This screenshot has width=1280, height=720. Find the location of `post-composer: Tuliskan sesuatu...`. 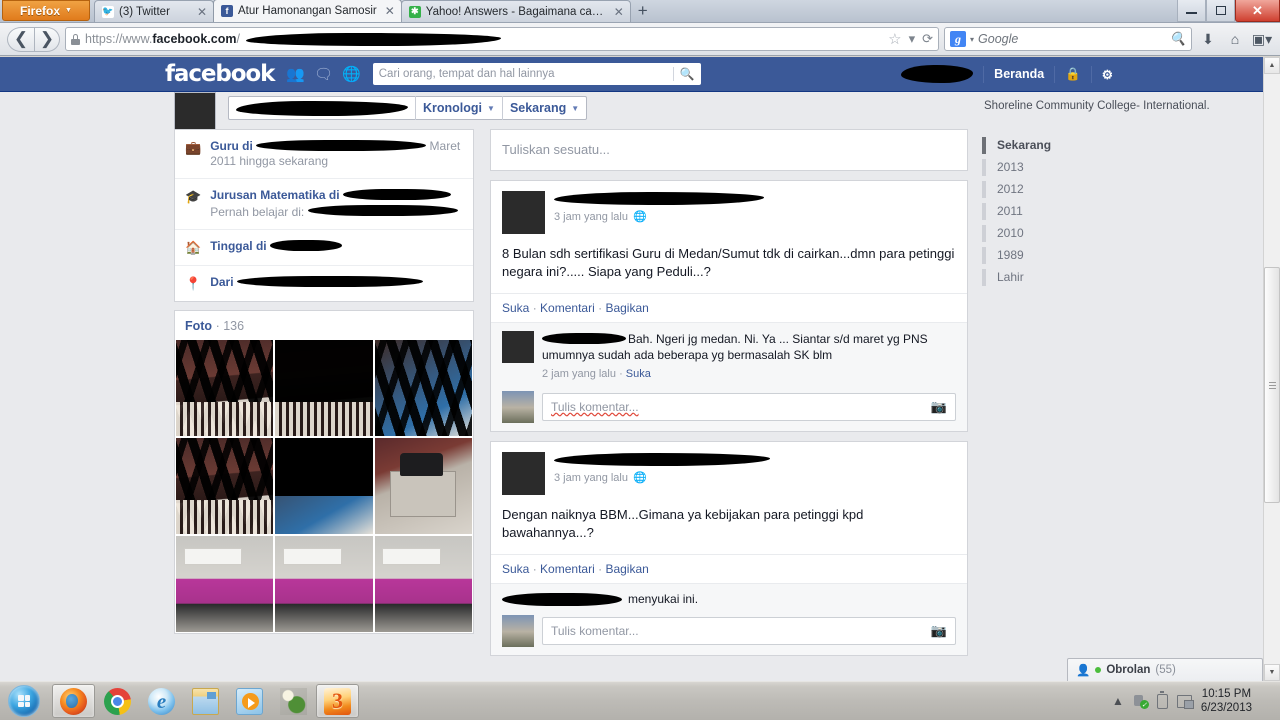

post-composer: Tuliskan sesuatu... is located at coordinates (729, 150).